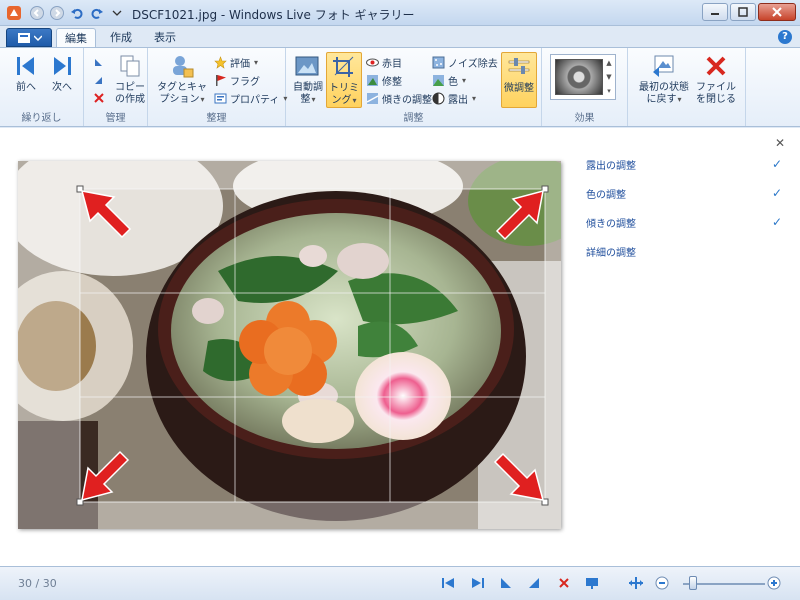  Describe the element at coordinates (438, 98) in the screenshot. I see `exposure-icon` at that location.